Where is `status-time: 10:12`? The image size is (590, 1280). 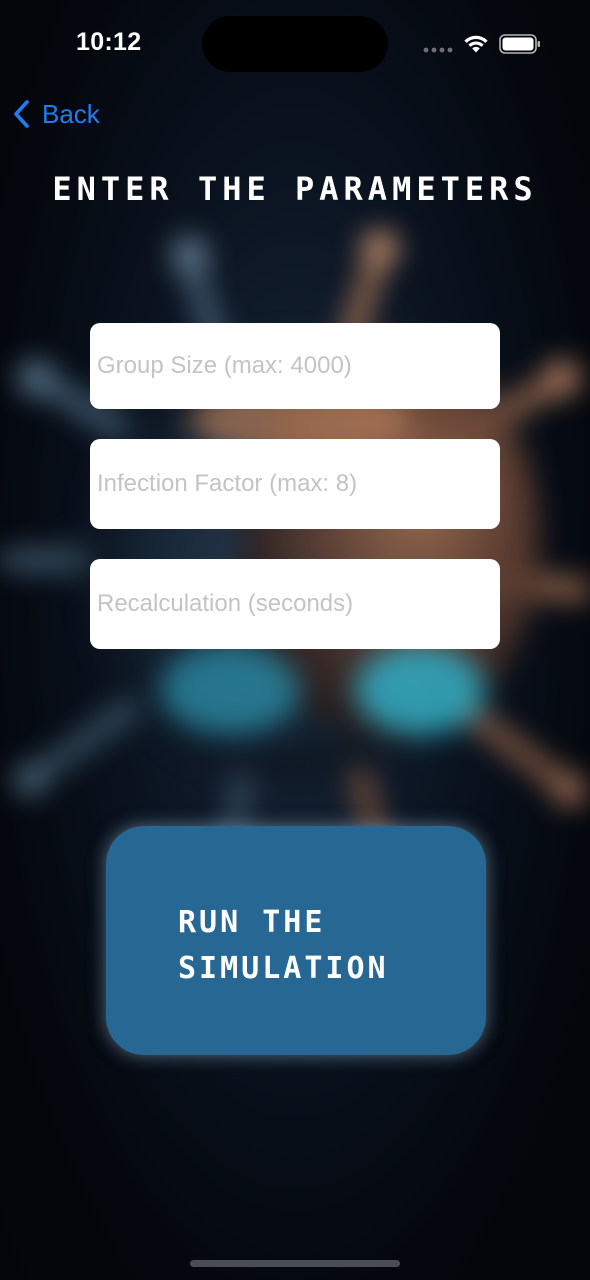
status-time: 10:12 is located at coordinates (109, 42).